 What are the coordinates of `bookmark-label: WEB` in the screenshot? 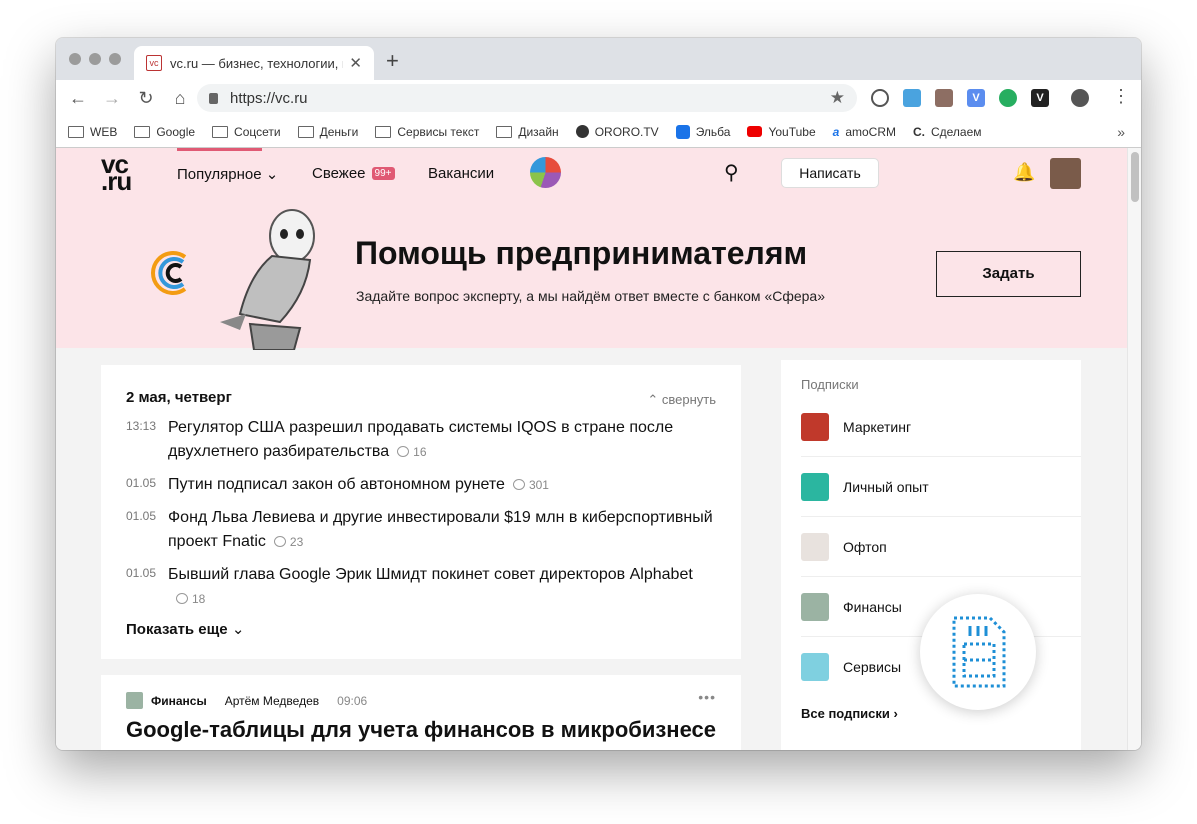 It's located at (104, 131).